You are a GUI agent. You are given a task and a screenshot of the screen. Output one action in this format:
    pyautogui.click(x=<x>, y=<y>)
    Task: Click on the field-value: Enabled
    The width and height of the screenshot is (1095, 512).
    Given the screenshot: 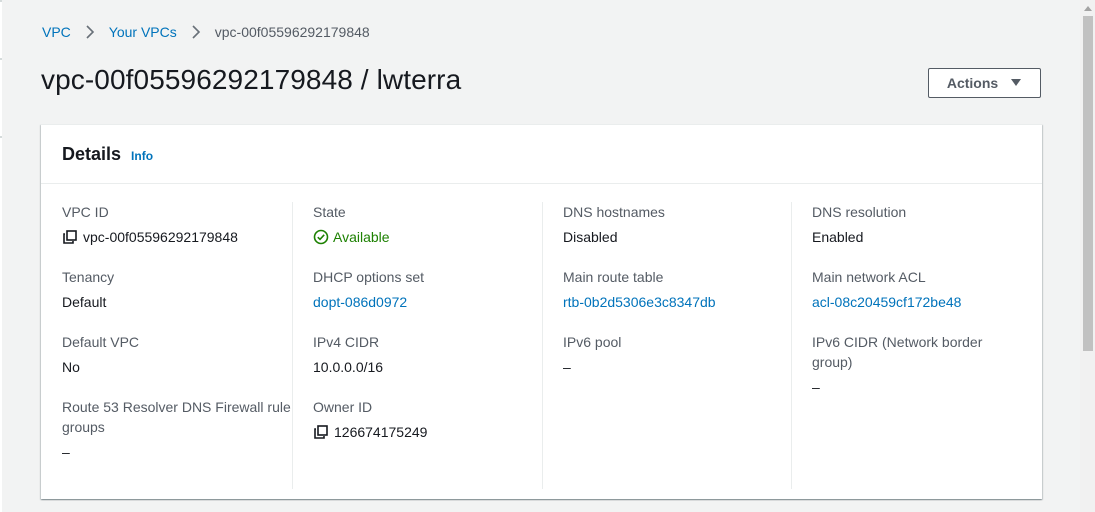 What is the action you would take?
    pyautogui.click(x=838, y=237)
    